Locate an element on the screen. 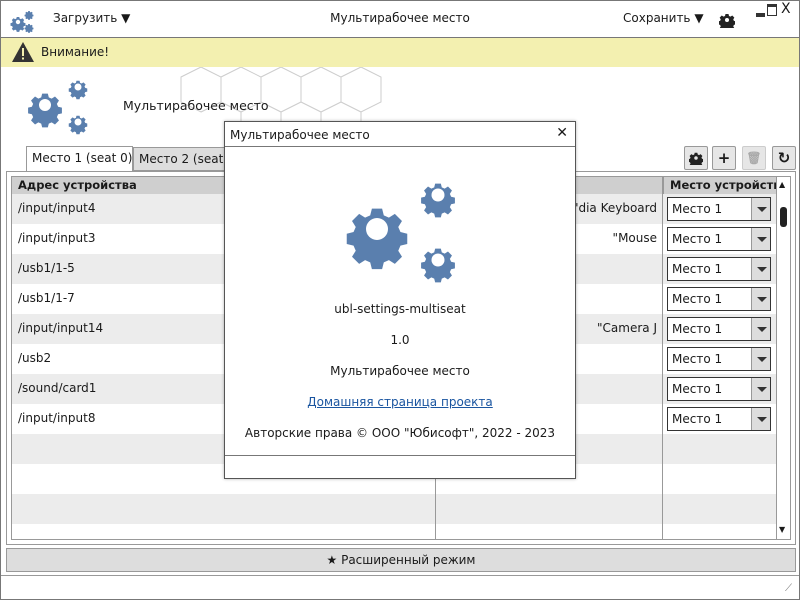  tab-seat-2: Место 2 (seat 1) is located at coordinates (183, 159).